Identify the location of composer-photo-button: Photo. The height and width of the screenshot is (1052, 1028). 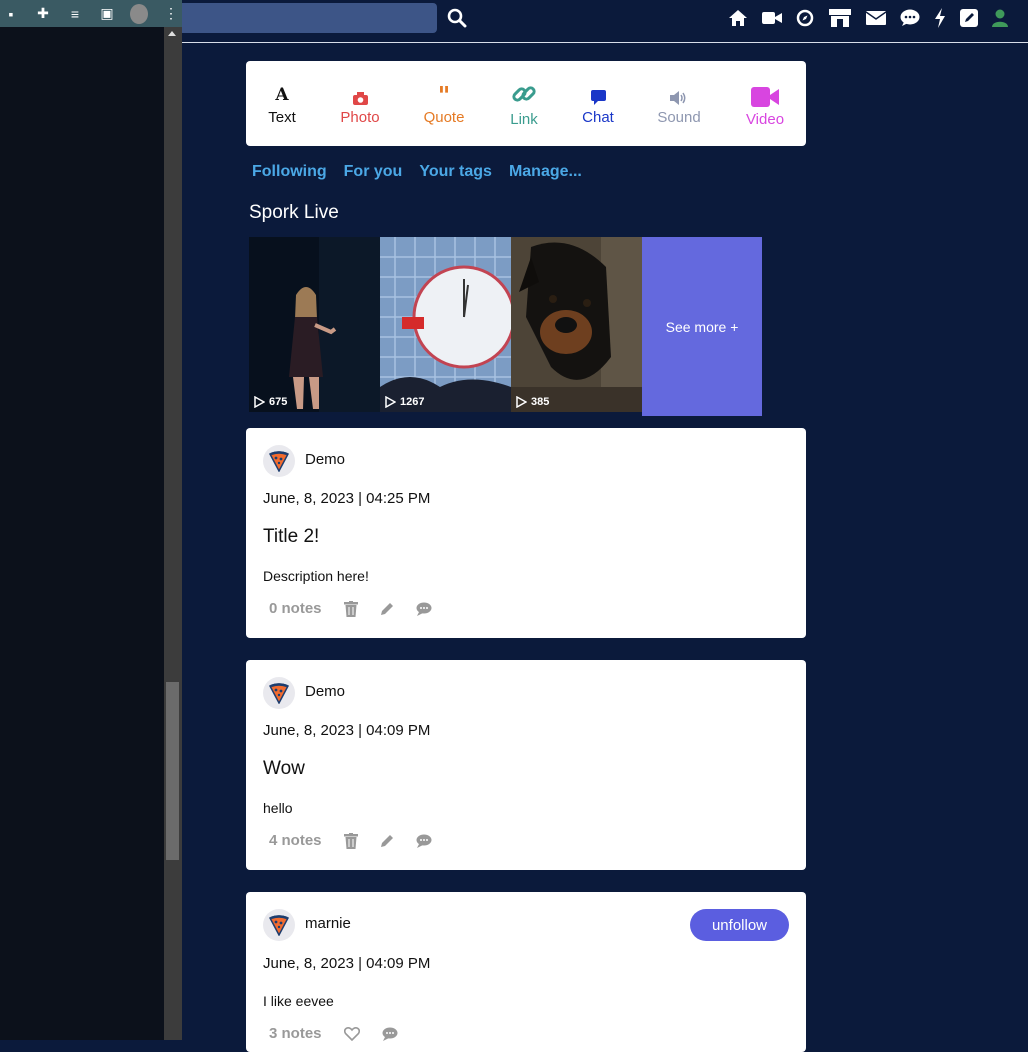
(360, 103).